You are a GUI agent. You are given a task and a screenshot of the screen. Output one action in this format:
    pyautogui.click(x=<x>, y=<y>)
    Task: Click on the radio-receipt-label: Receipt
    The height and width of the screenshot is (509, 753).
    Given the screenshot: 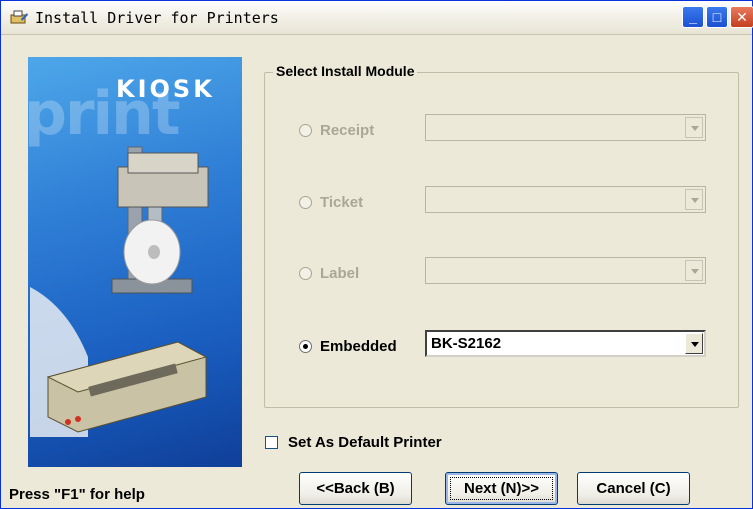 What is the action you would take?
    pyautogui.click(x=347, y=130)
    